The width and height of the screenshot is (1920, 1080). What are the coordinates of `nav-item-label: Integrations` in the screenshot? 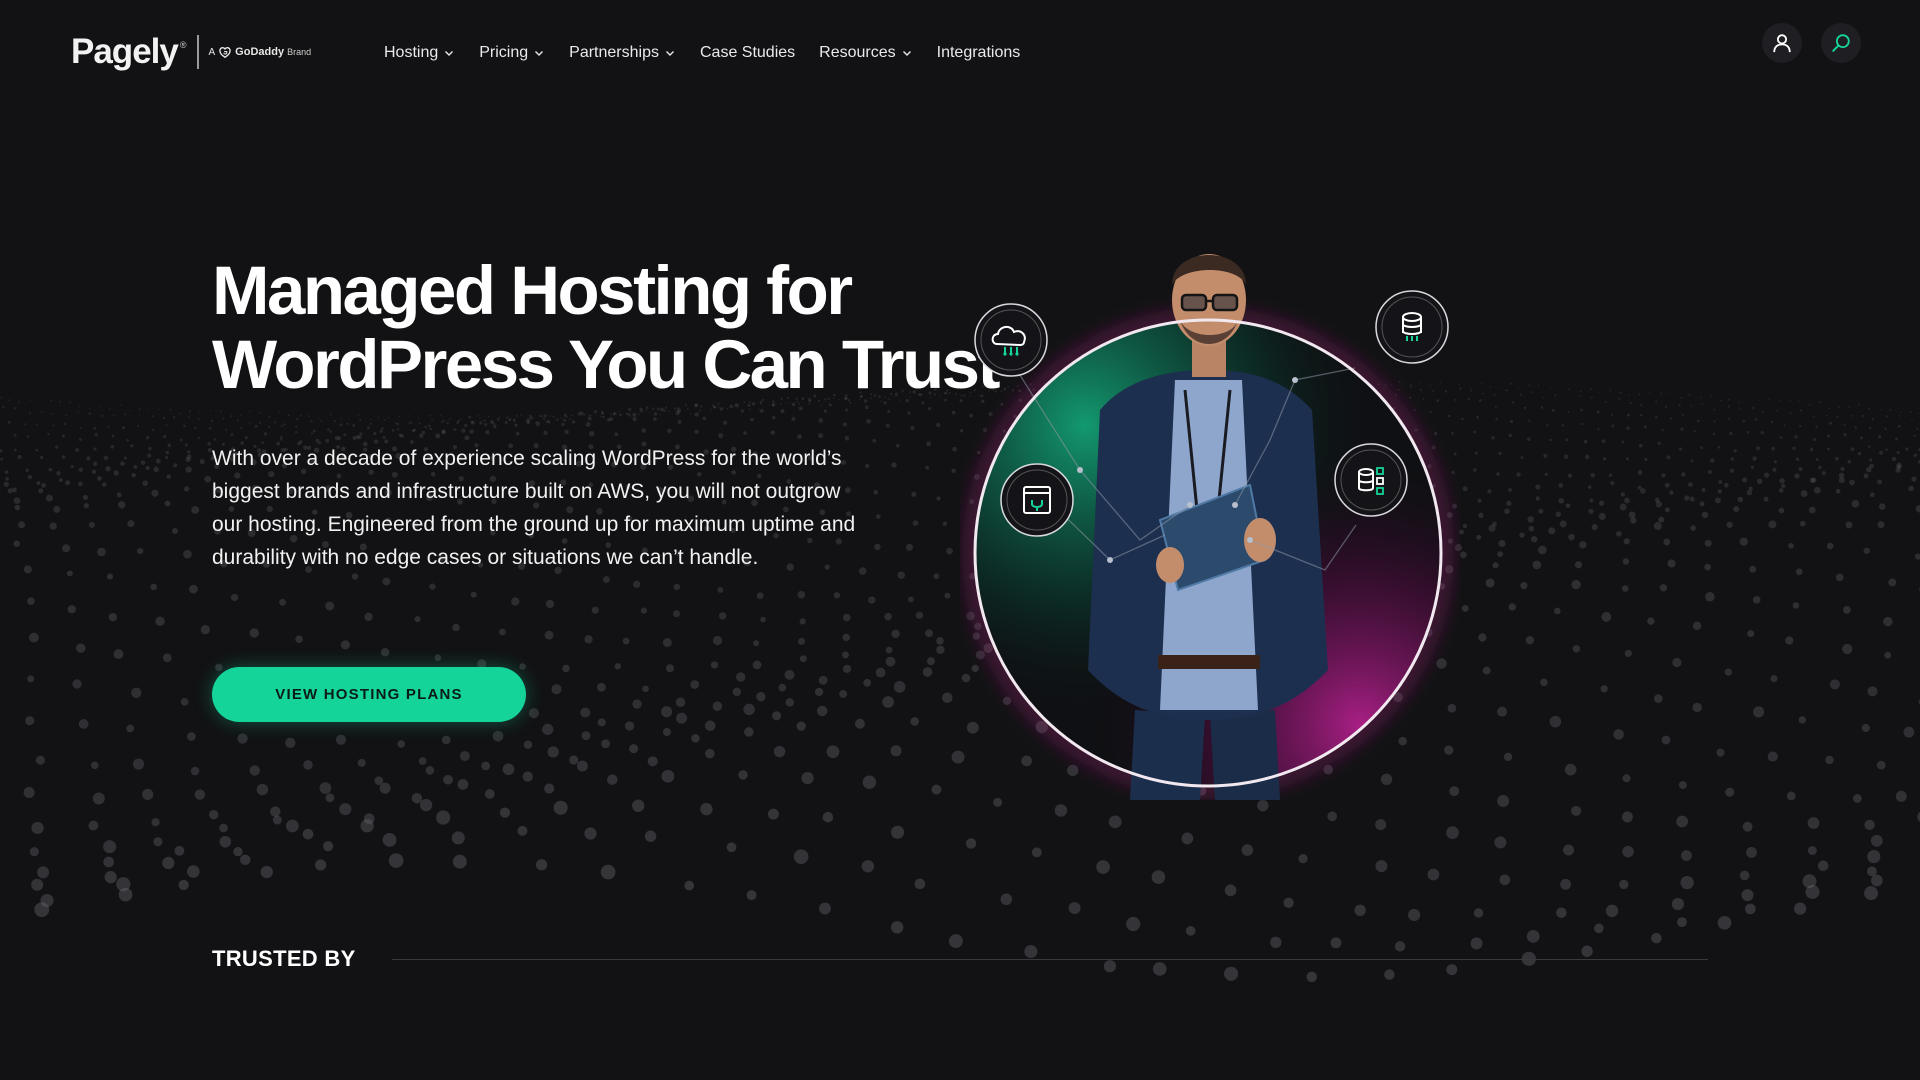 It's located at (978, 52).